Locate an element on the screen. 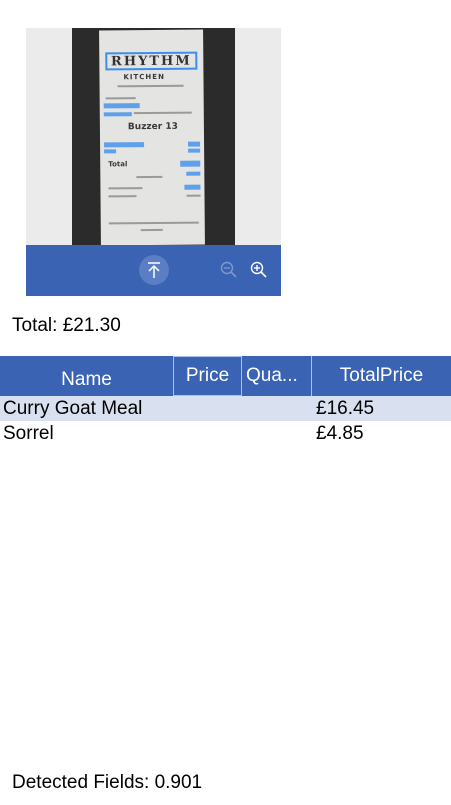  zoom-out-icon is located at coordinates (229, 270).